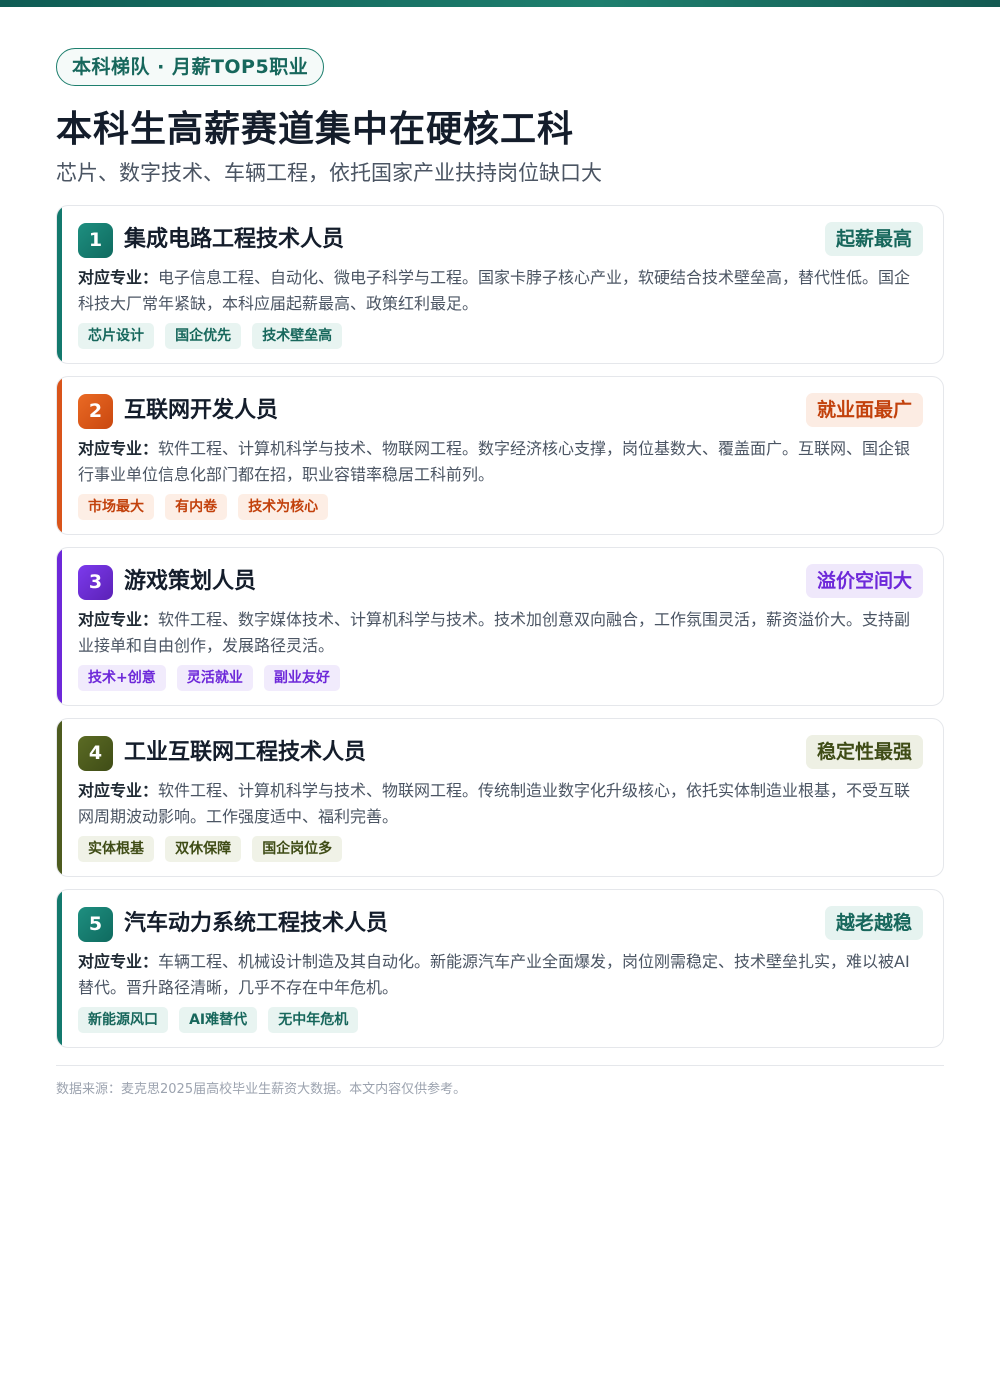 This screenshot has width=1000, height=1380. Describe the element at coordinates (864, 581) in the screenshot. I see `highlight-badge: 溢价空间大` at that location.